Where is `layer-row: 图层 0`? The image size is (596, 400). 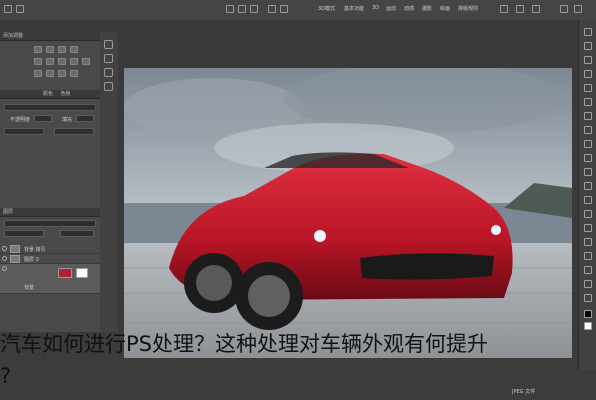 layer-row: 图层 0 is located at coordinates (50, 259).